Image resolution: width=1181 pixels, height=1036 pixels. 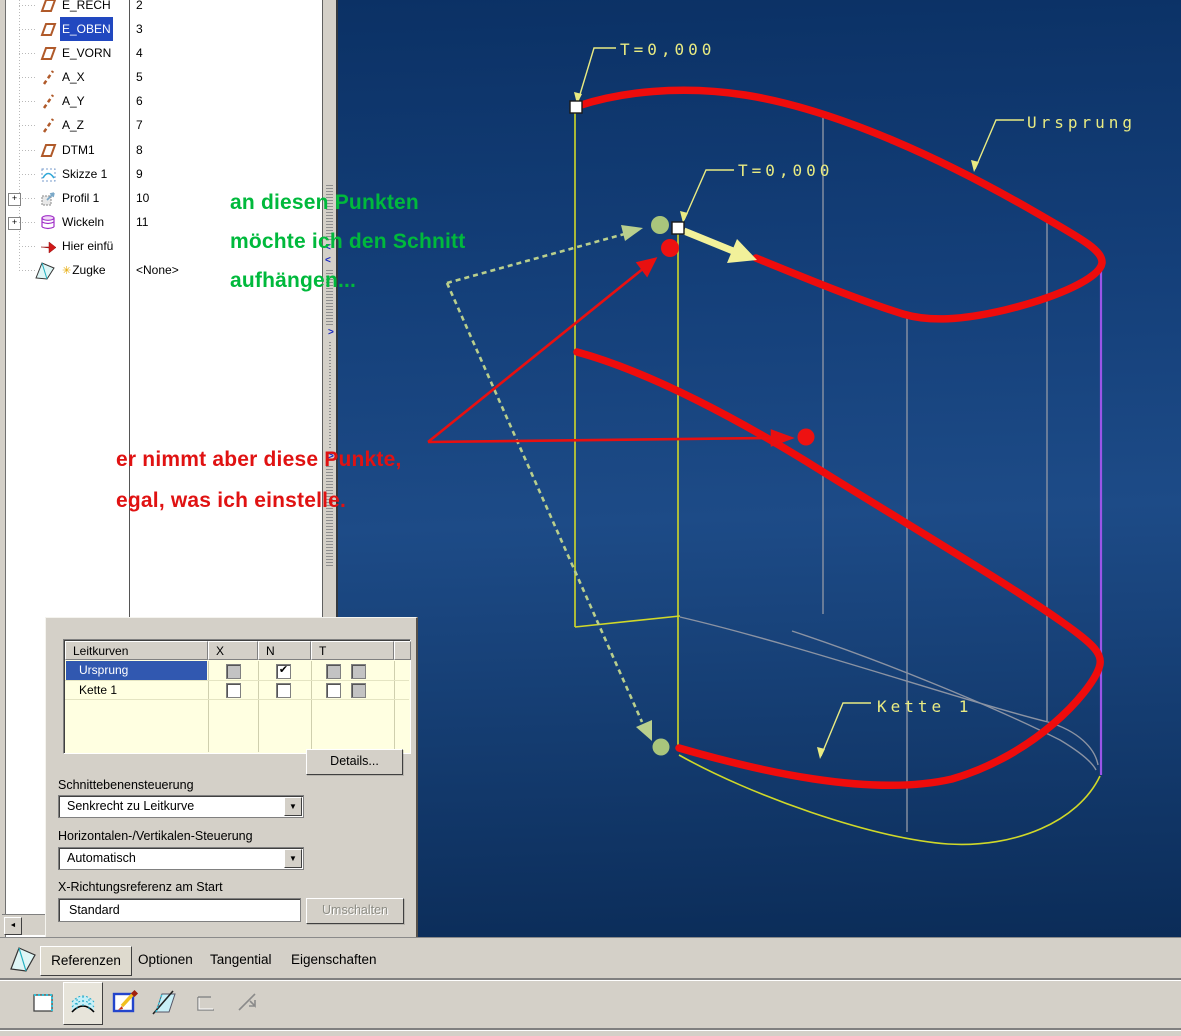 I want to click on column-header-n: N, so click(x=284, y=650).